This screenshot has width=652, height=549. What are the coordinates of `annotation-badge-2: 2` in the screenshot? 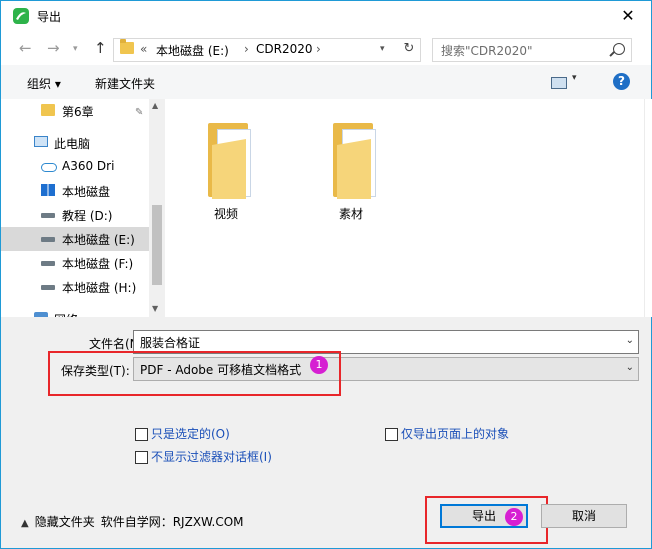 It's located at (514, 517).